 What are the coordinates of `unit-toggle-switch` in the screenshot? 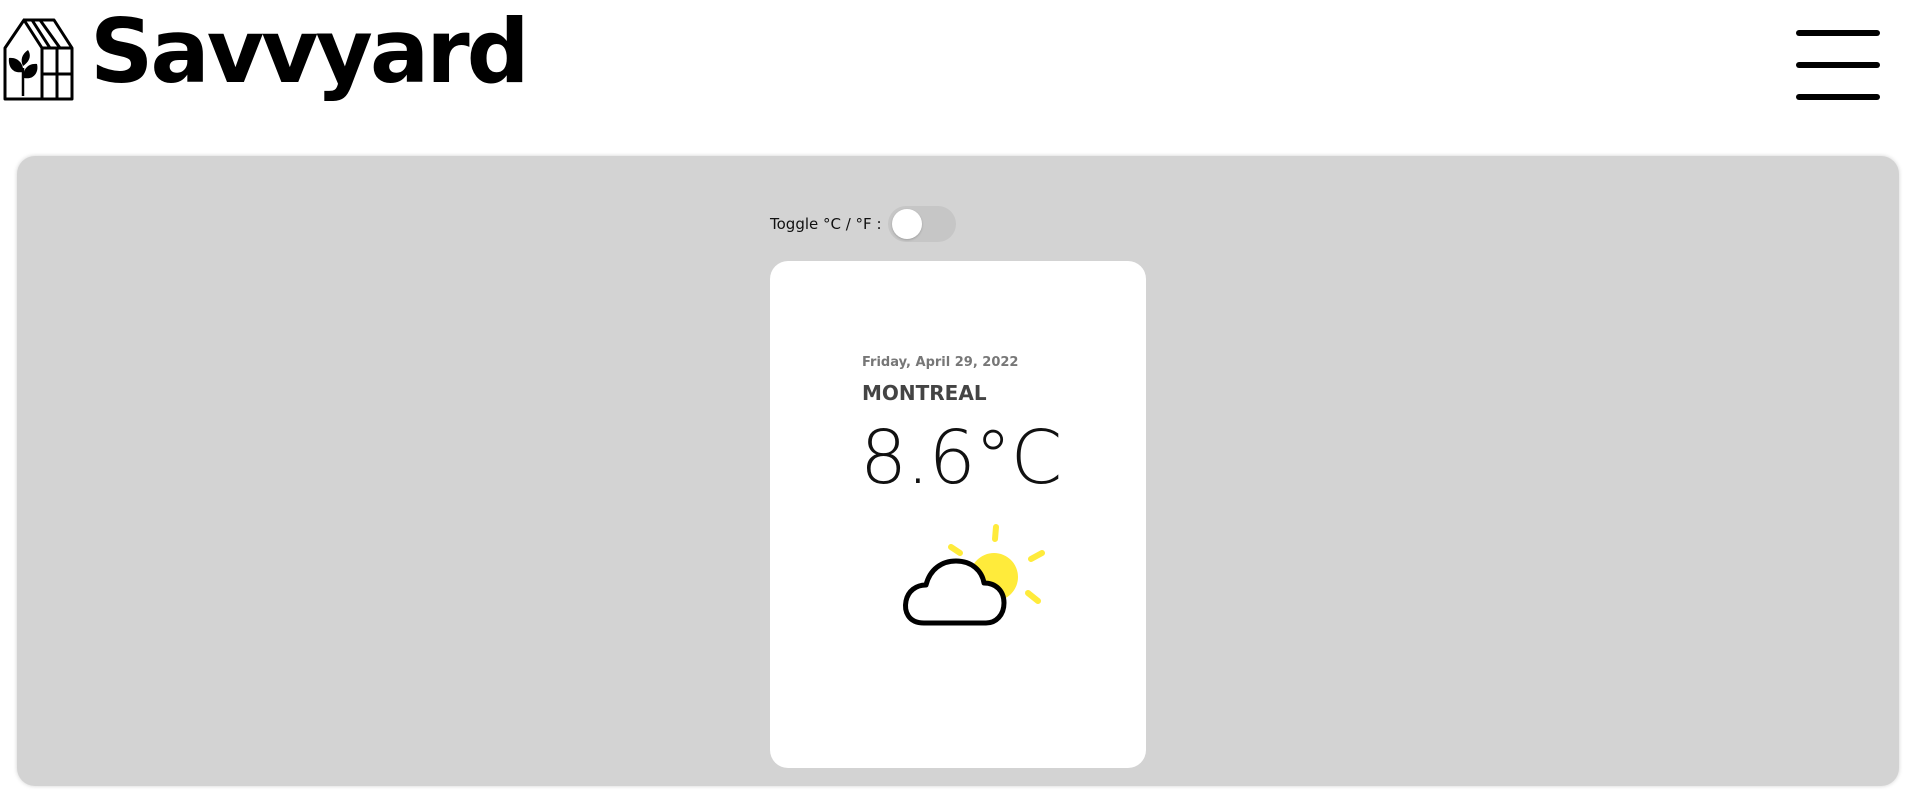 It's located at (921, 224).